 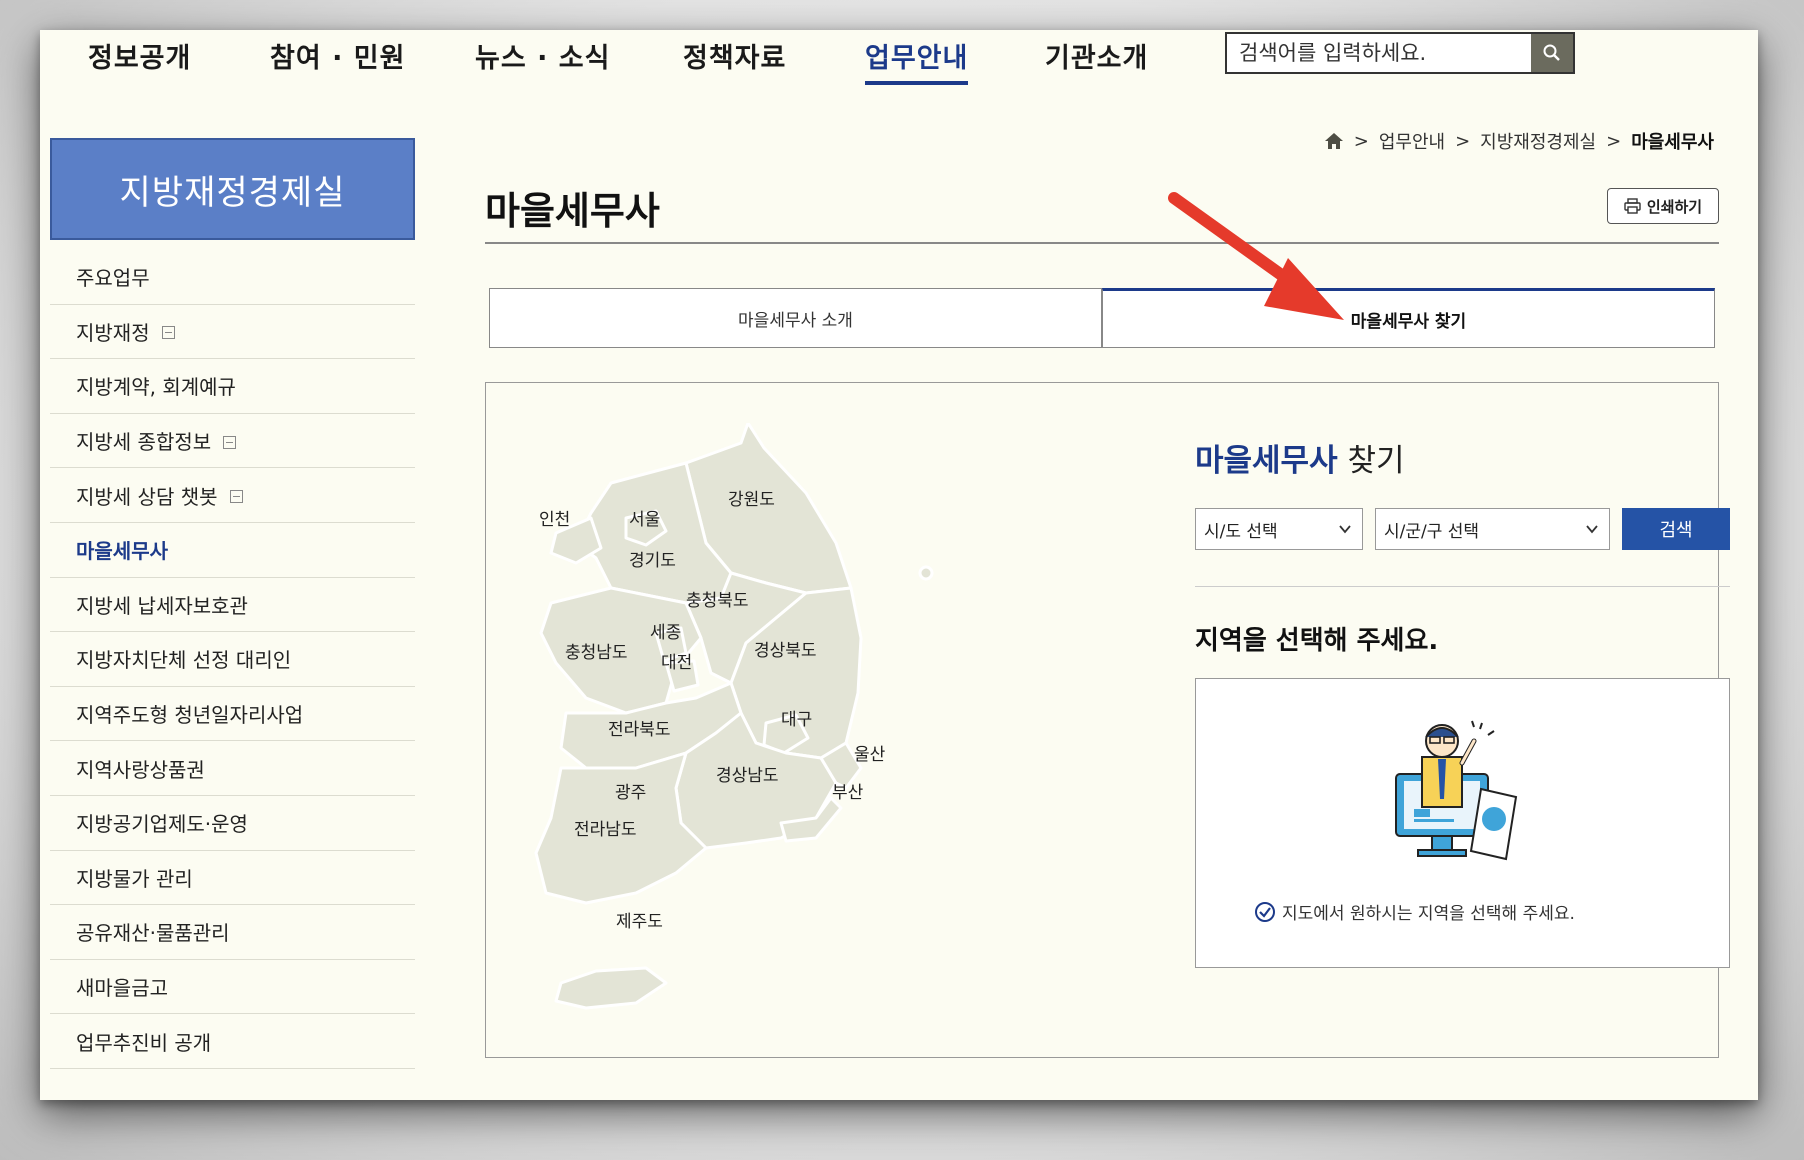 I want to click on sigungu-select: 시/군/구 선택, so click(x=1492, y=529).